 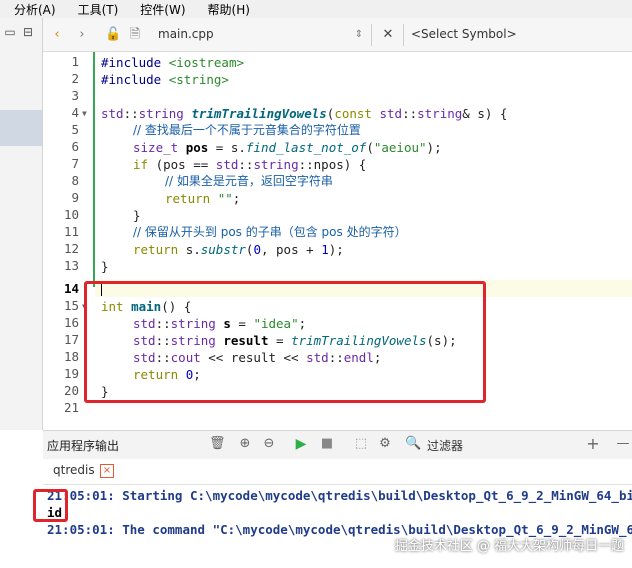 What do you see at coordinates (107, 471) in the screenshot?
I see `close-tab-icon: ×` at bounding box center [107, 471].